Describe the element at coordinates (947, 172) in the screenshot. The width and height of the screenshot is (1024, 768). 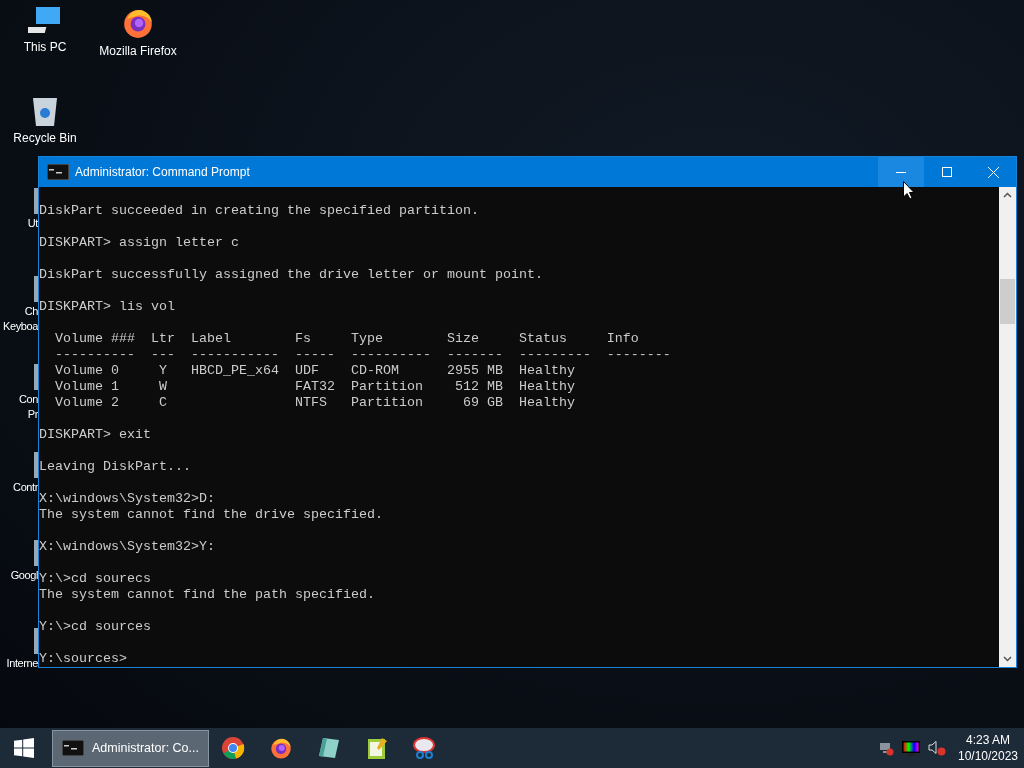
I see `maximize-icon` at that location.